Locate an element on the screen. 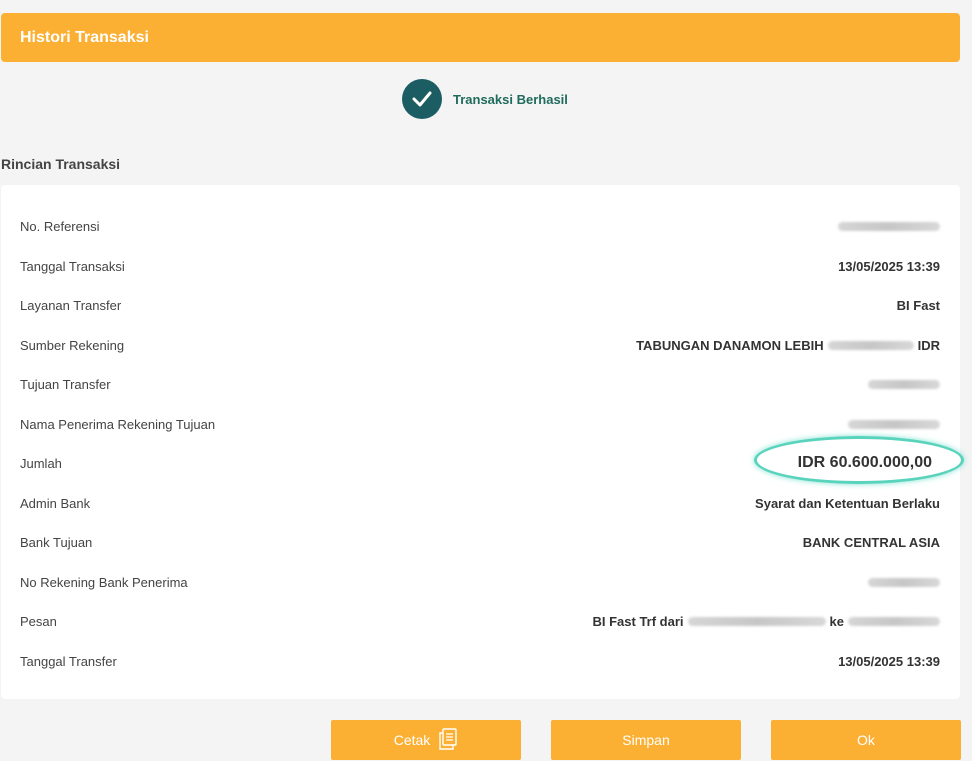 The height and width of the screenshot is (761, 972). detail-label: Pesan is located at coordinates (38, 621).